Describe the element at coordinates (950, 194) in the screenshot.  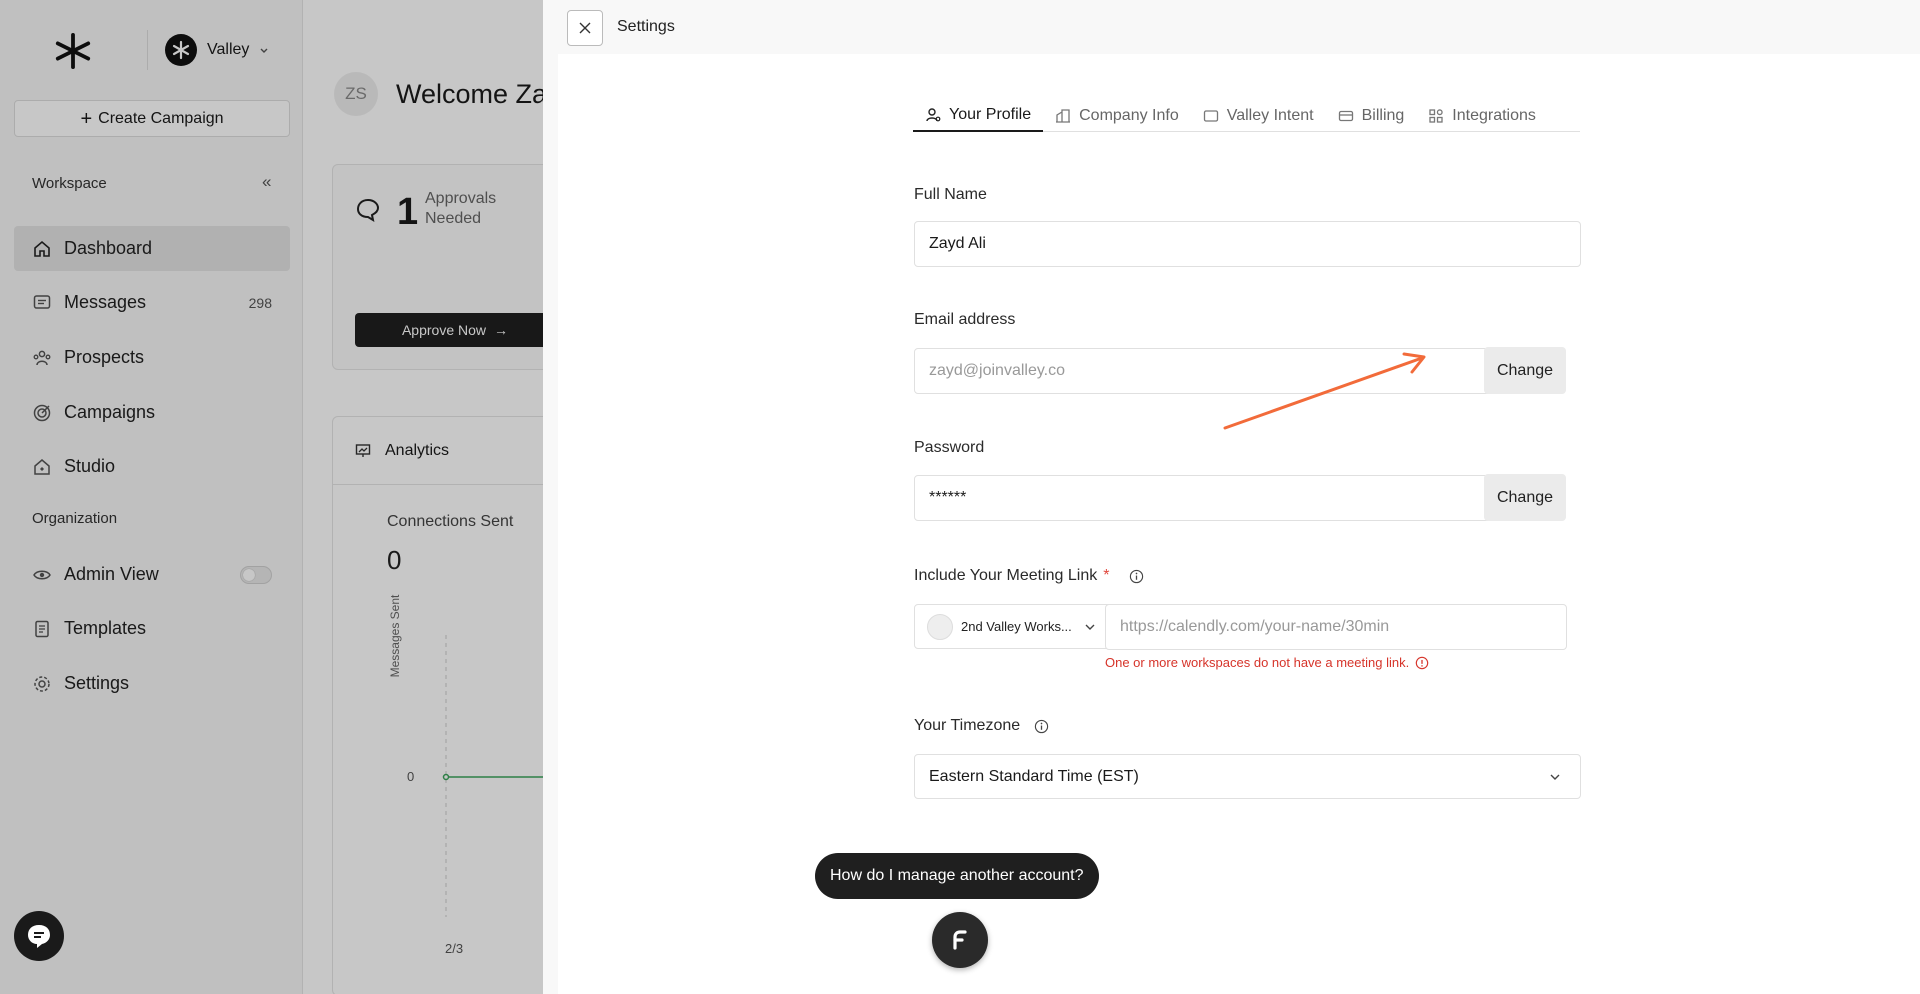
I see `full-name-label: Full Name` at that location.